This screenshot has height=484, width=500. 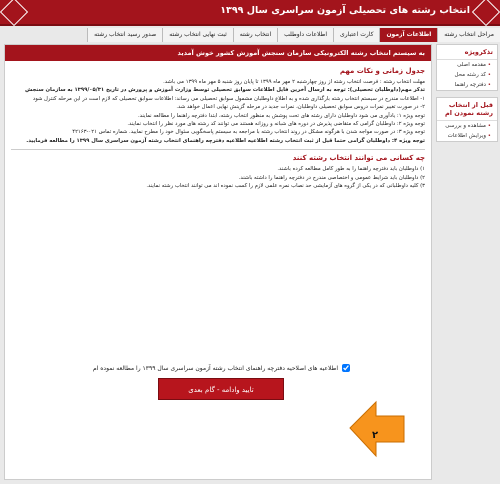 I want to click on sidebar-box-title: تذکرویژه, so click(x=467, y=52).